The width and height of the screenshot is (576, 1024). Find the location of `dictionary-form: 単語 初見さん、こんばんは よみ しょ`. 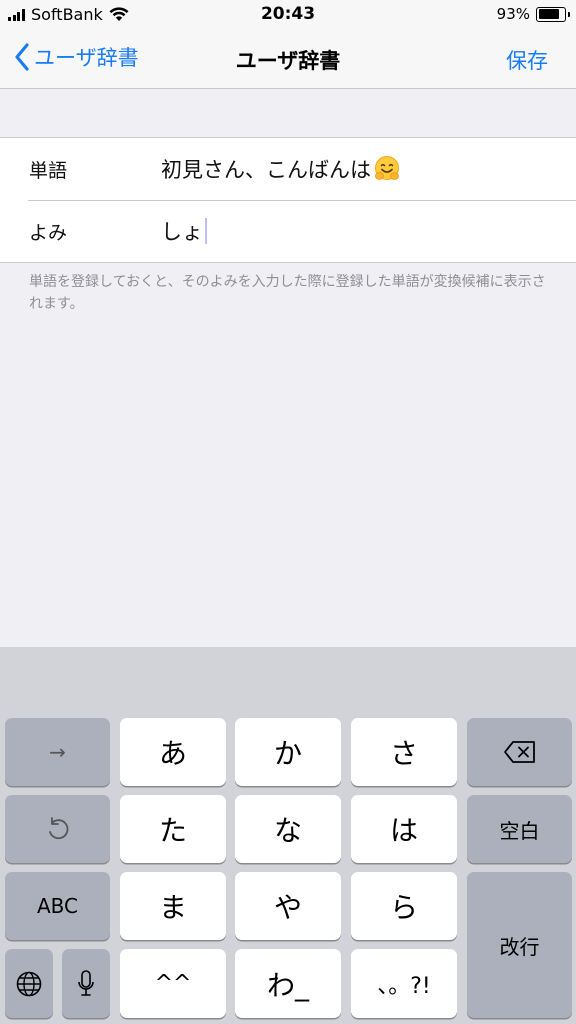

dictionary-form: 単語 初見さん、こんばんは よみ しょ is located at coordinates (288, 200).